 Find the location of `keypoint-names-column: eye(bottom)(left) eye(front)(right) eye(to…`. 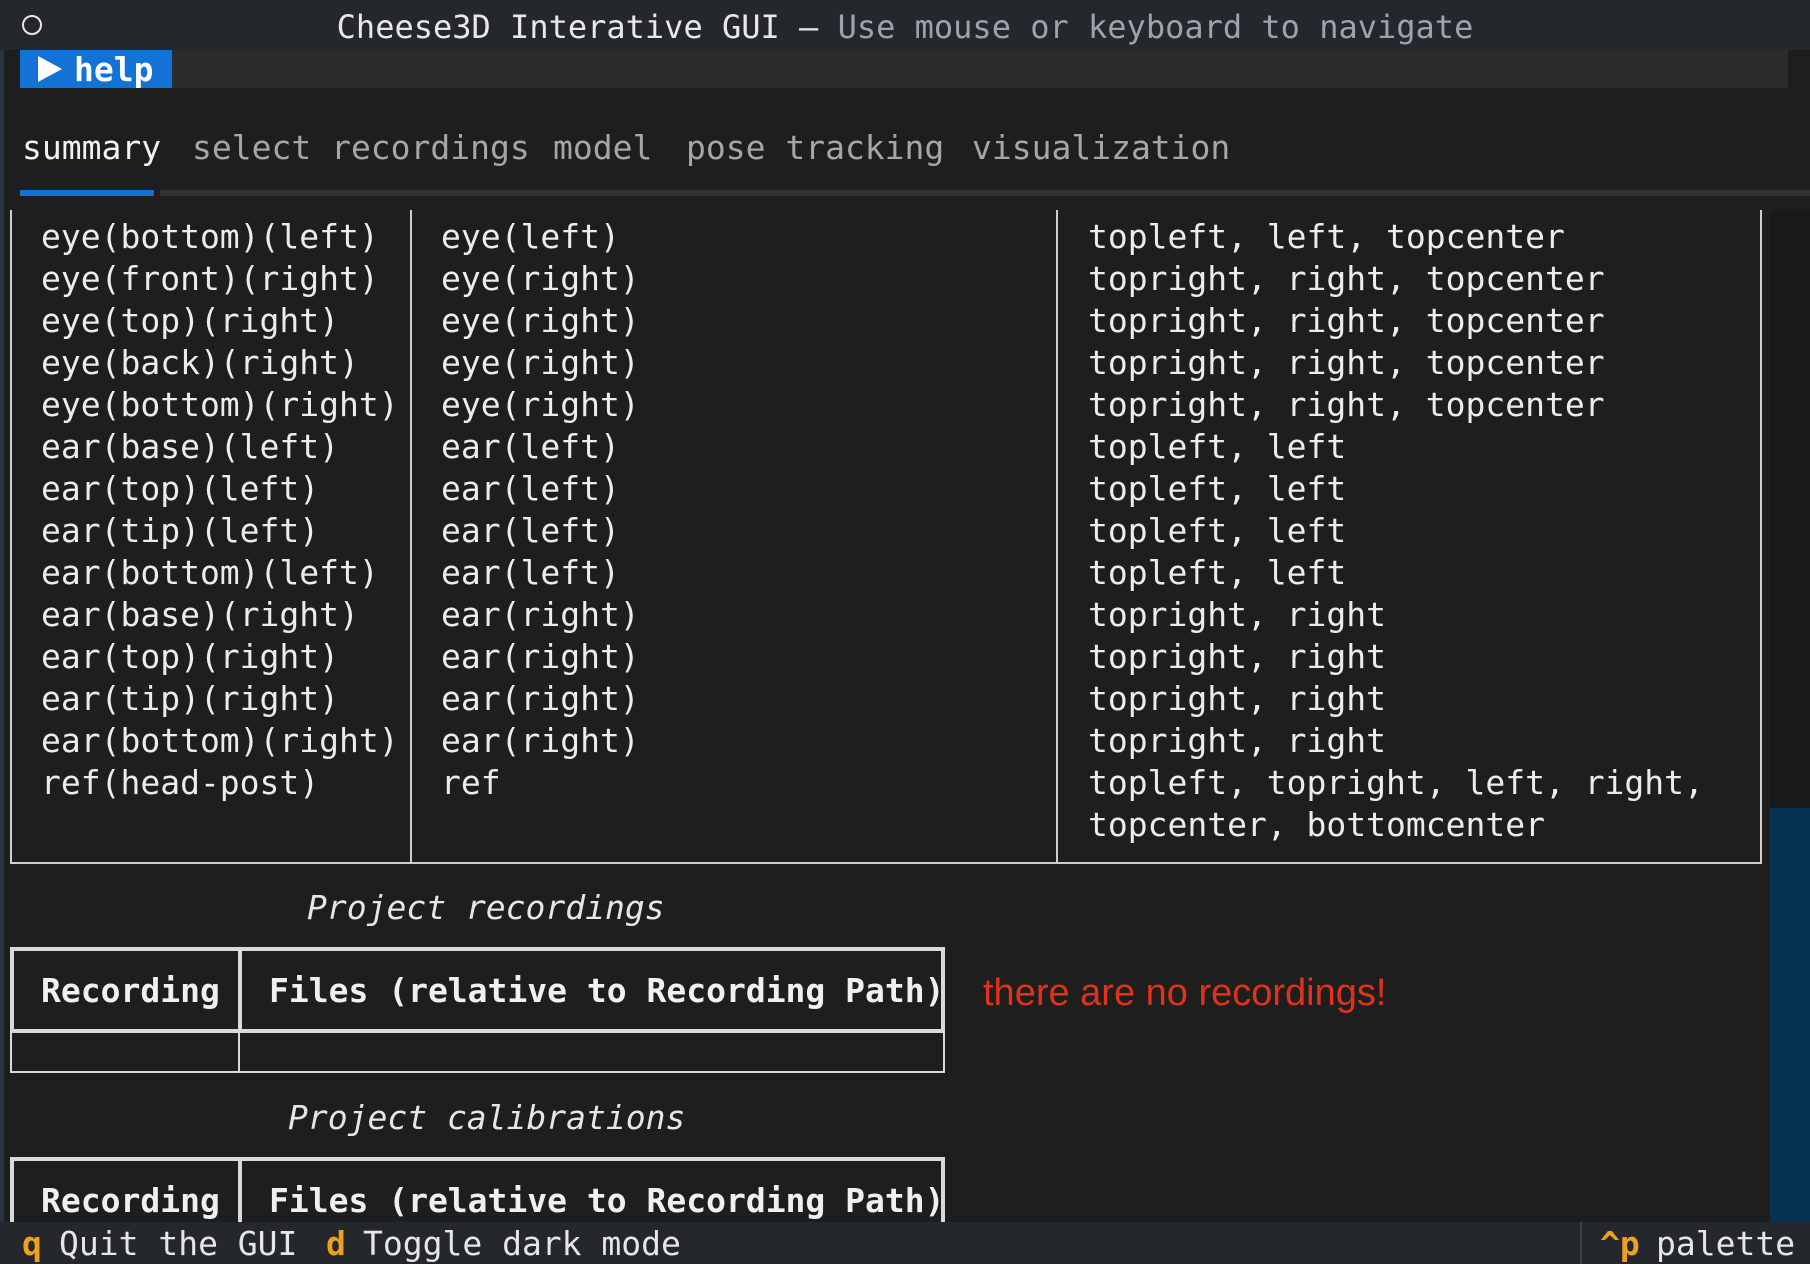

keypoint-names-column: eye(bottom)(left) eye(front)(right) eye(to… is located at coordinates (220, 531).